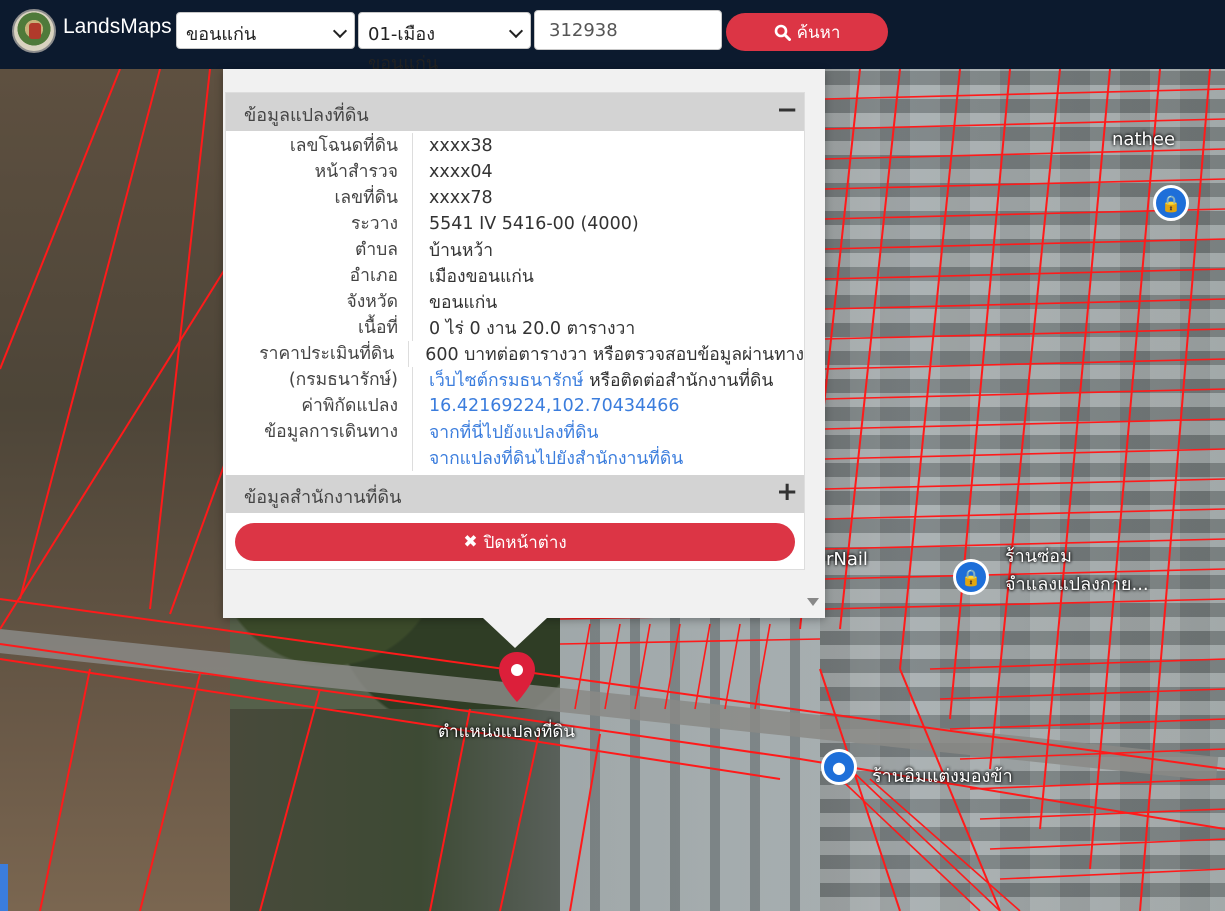 The image size is (1225, 911). Describe the element at coordinates (515, 494) in the screenshot. I see `land-office-header: ข้อมูลสำนักงานที่ดิน +` at that location.